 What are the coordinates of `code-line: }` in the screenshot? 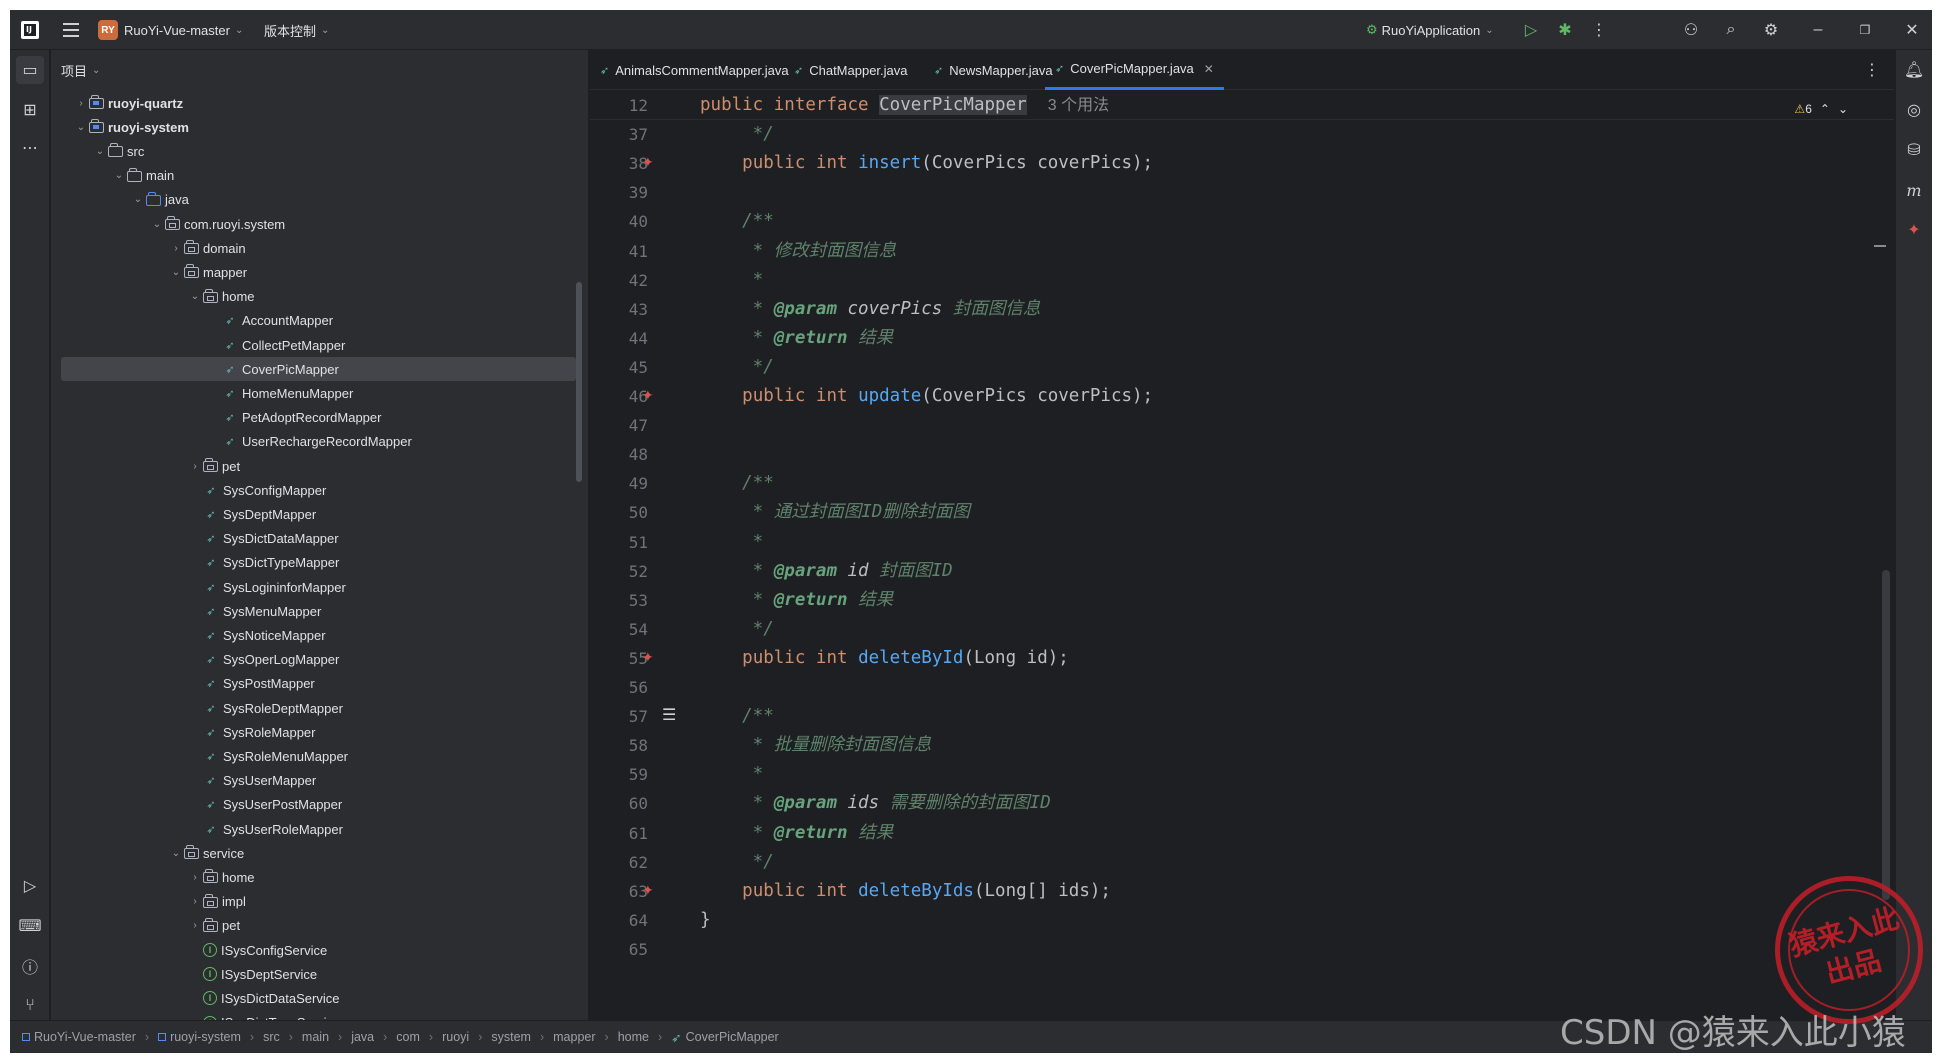 It's located at (705, 920).